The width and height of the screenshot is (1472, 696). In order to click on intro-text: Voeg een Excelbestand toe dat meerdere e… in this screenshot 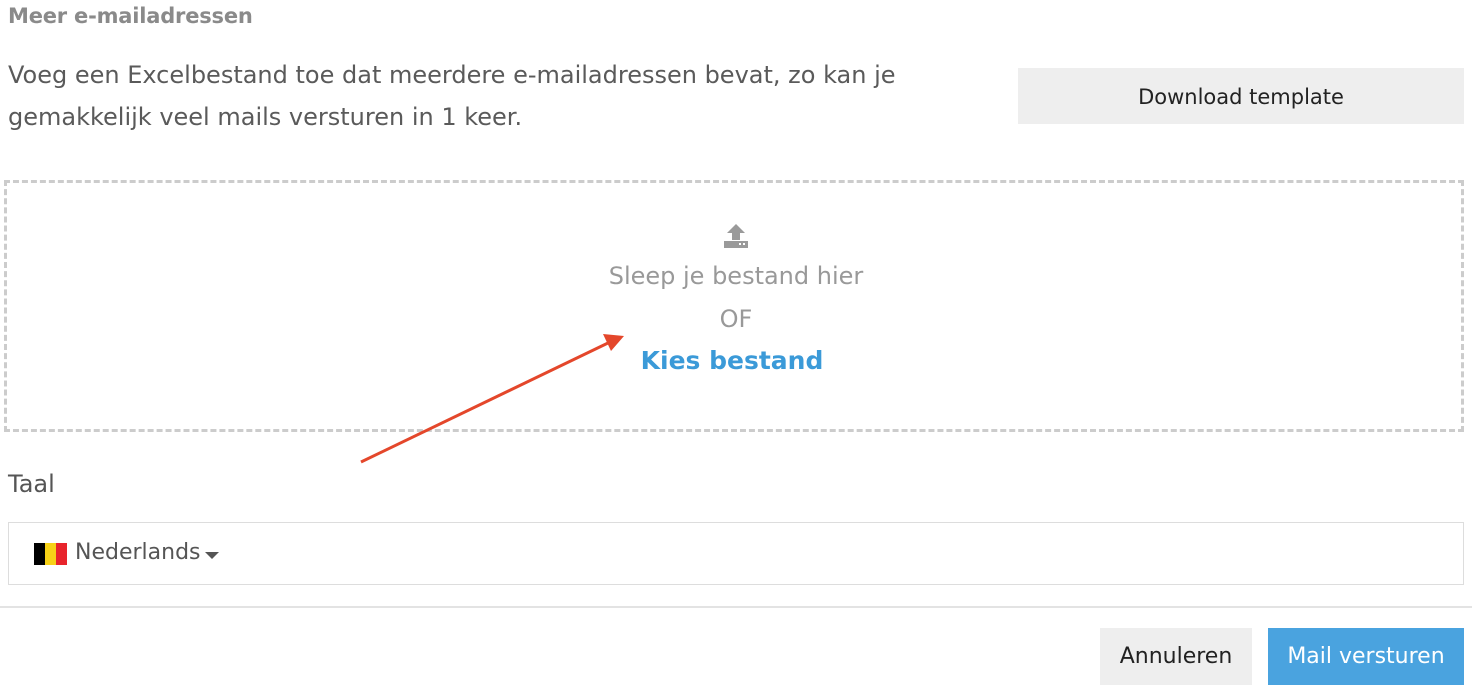, I will do `click(452, 96)`.